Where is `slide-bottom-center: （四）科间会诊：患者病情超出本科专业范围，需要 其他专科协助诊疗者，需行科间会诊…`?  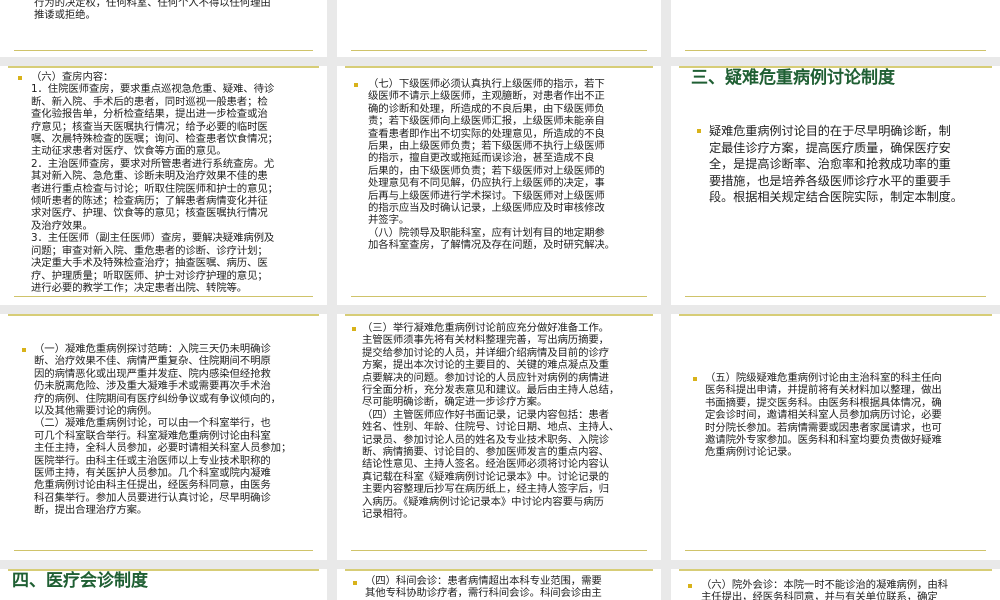 slide-bottom-center: （四）科间会诊：患者病情超出本科专业范围，需要 其他专科协助诊疗者，需行科间会诊… is located at coordinates (499, 584).